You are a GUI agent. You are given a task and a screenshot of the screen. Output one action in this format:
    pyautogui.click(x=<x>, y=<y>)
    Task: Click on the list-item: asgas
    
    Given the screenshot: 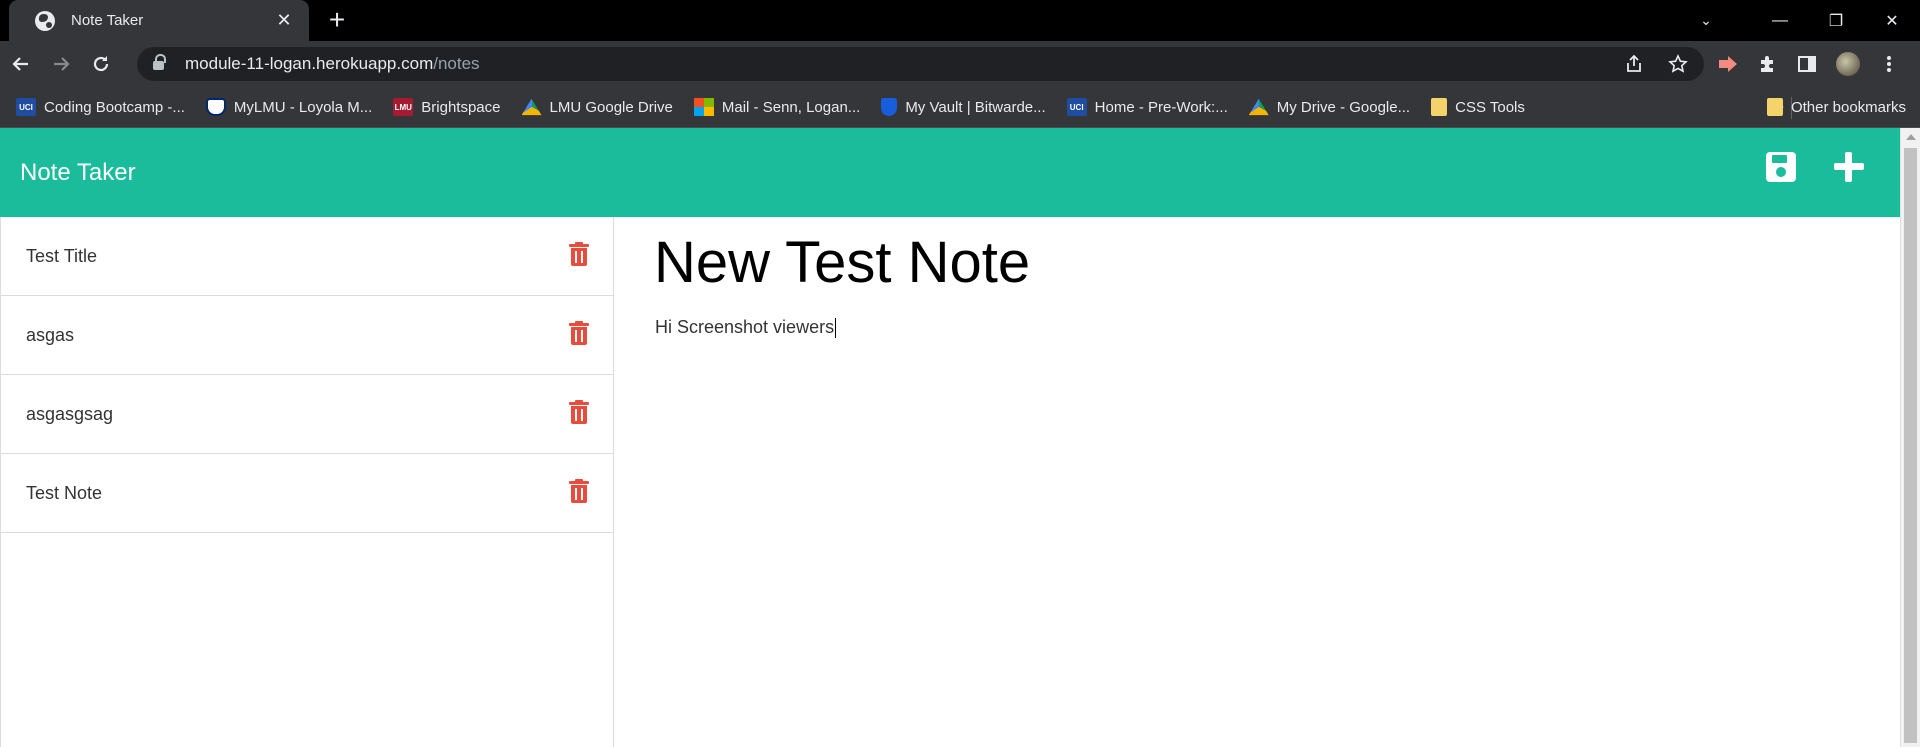 What is the action you would take?
    pyautogui.click(x=307, y=335)
    